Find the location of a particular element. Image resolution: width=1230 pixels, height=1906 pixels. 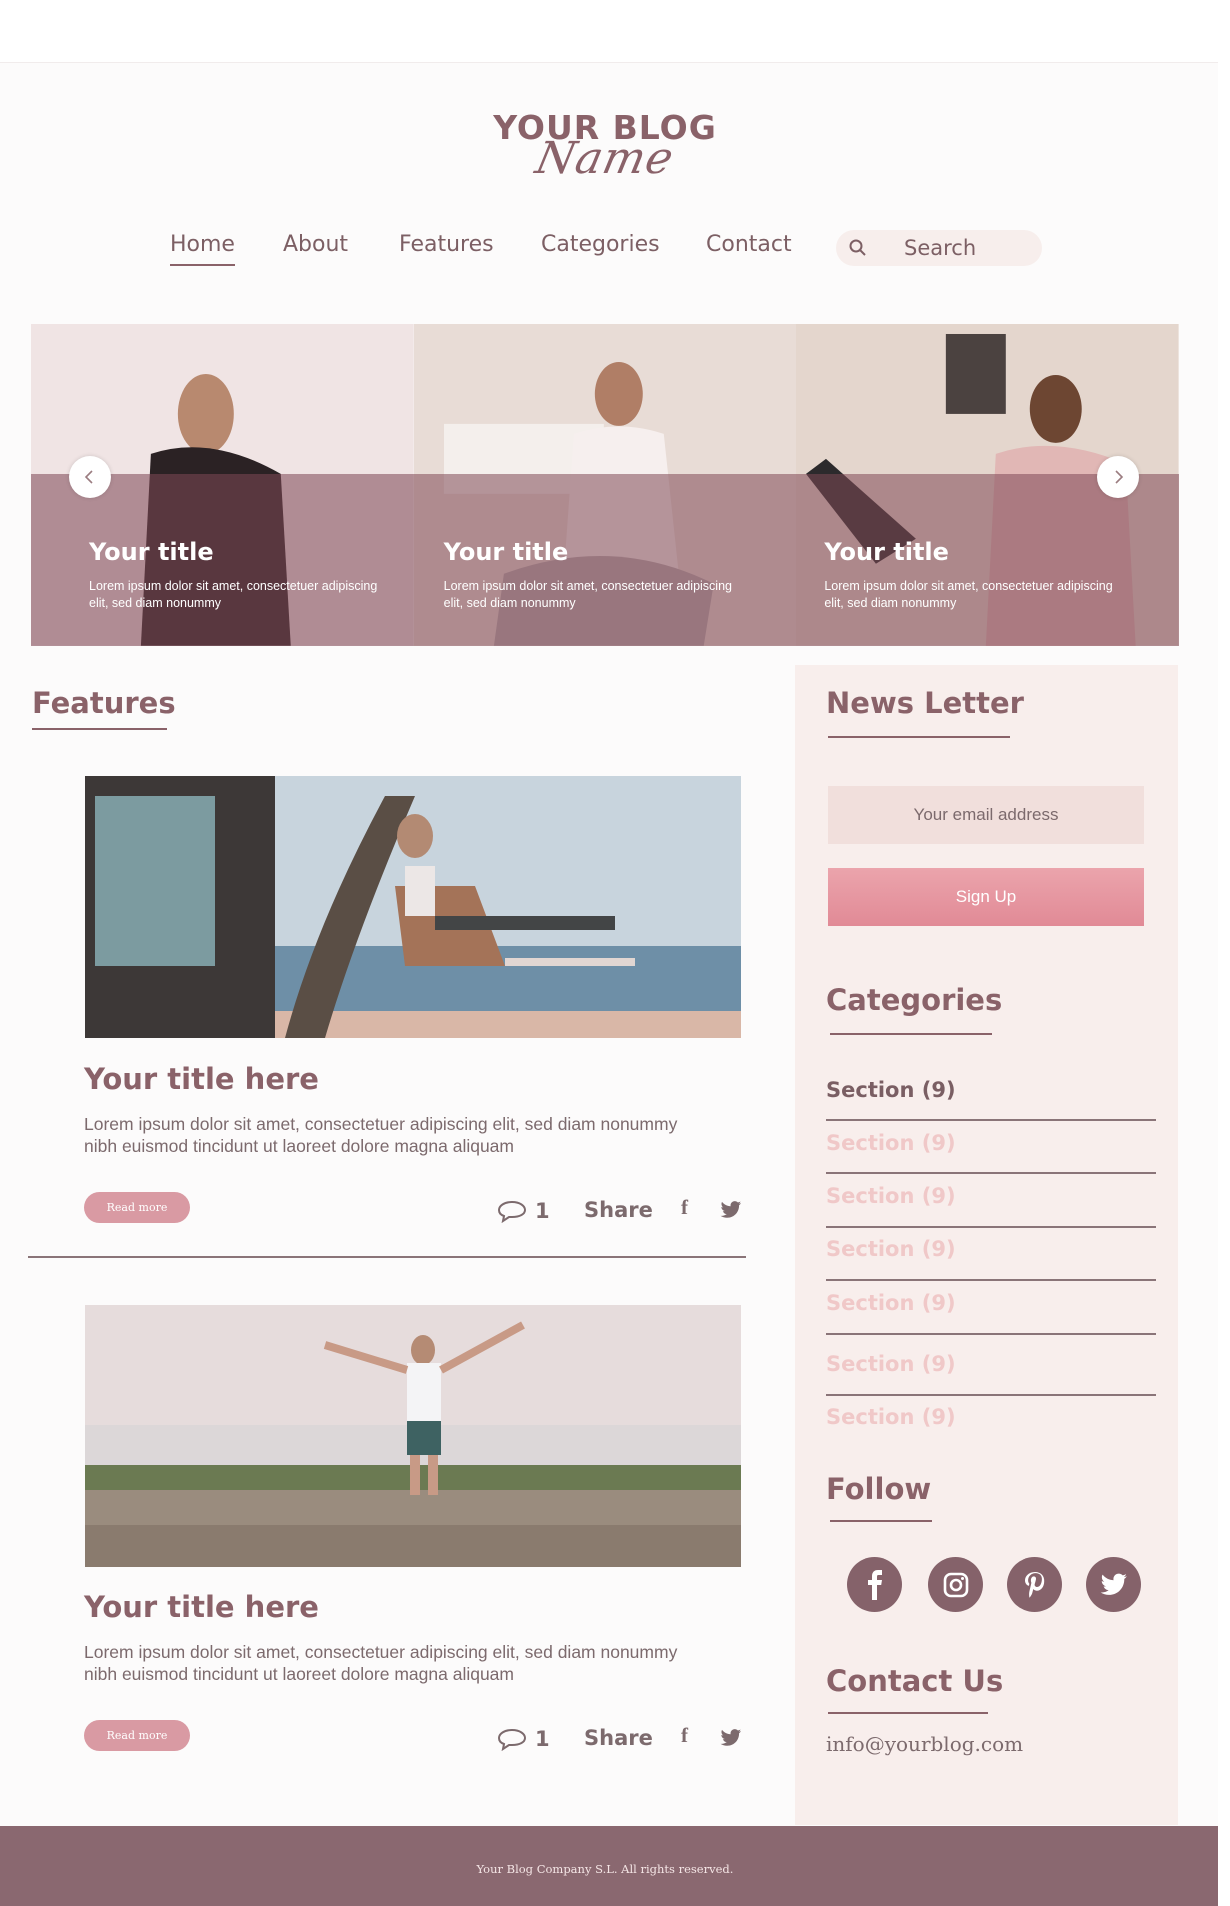

categories-underline is located at coordinates (911, 1034).